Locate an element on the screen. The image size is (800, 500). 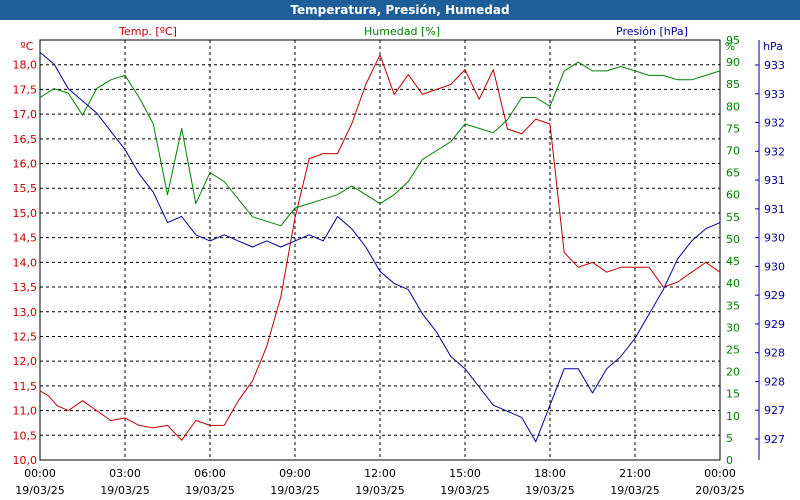
x-tick-time: 12:00 is located at coordinates (380, 473).